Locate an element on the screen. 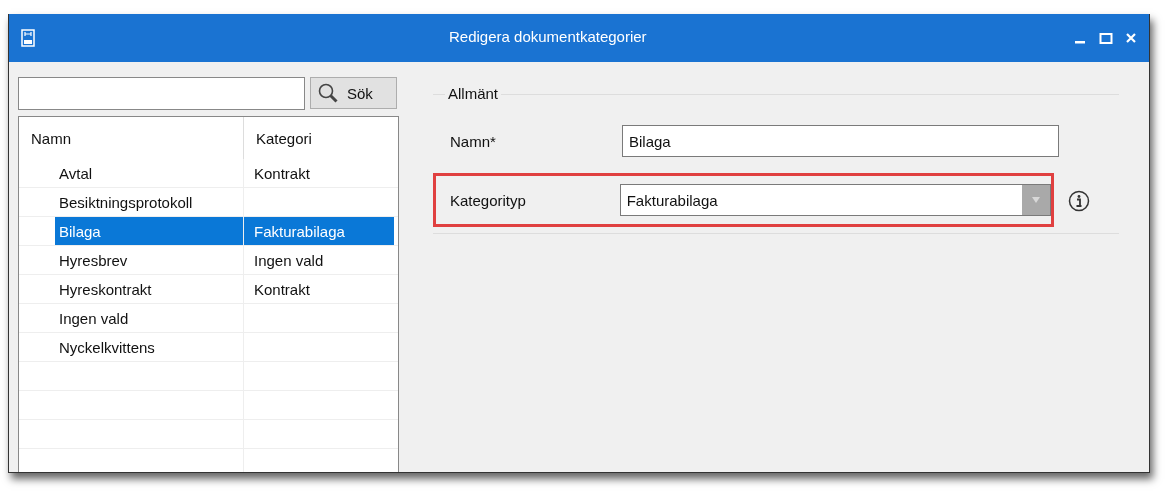  field-label: Namn* is located at coordinates (473, 141).